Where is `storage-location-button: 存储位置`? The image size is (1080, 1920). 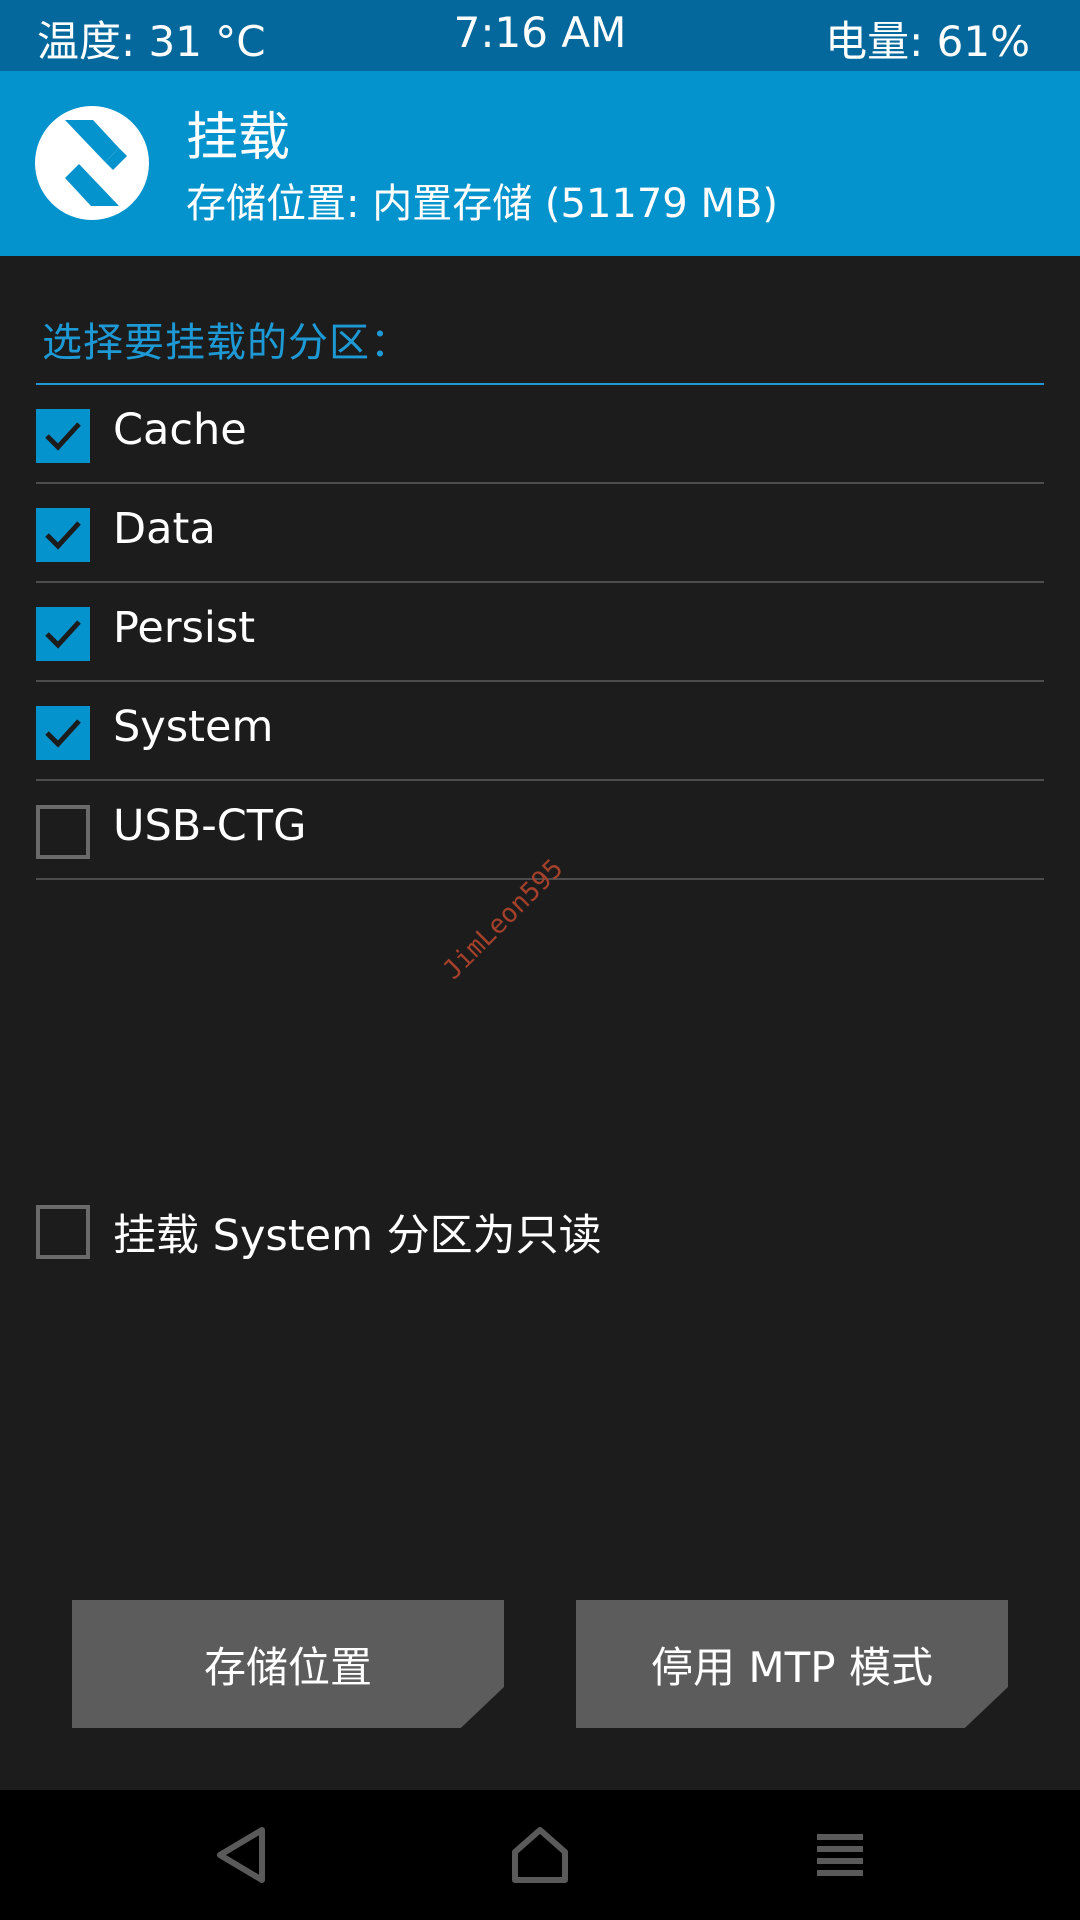
storage-location-button: 存储位置 is located at coordinates (288, 1664).